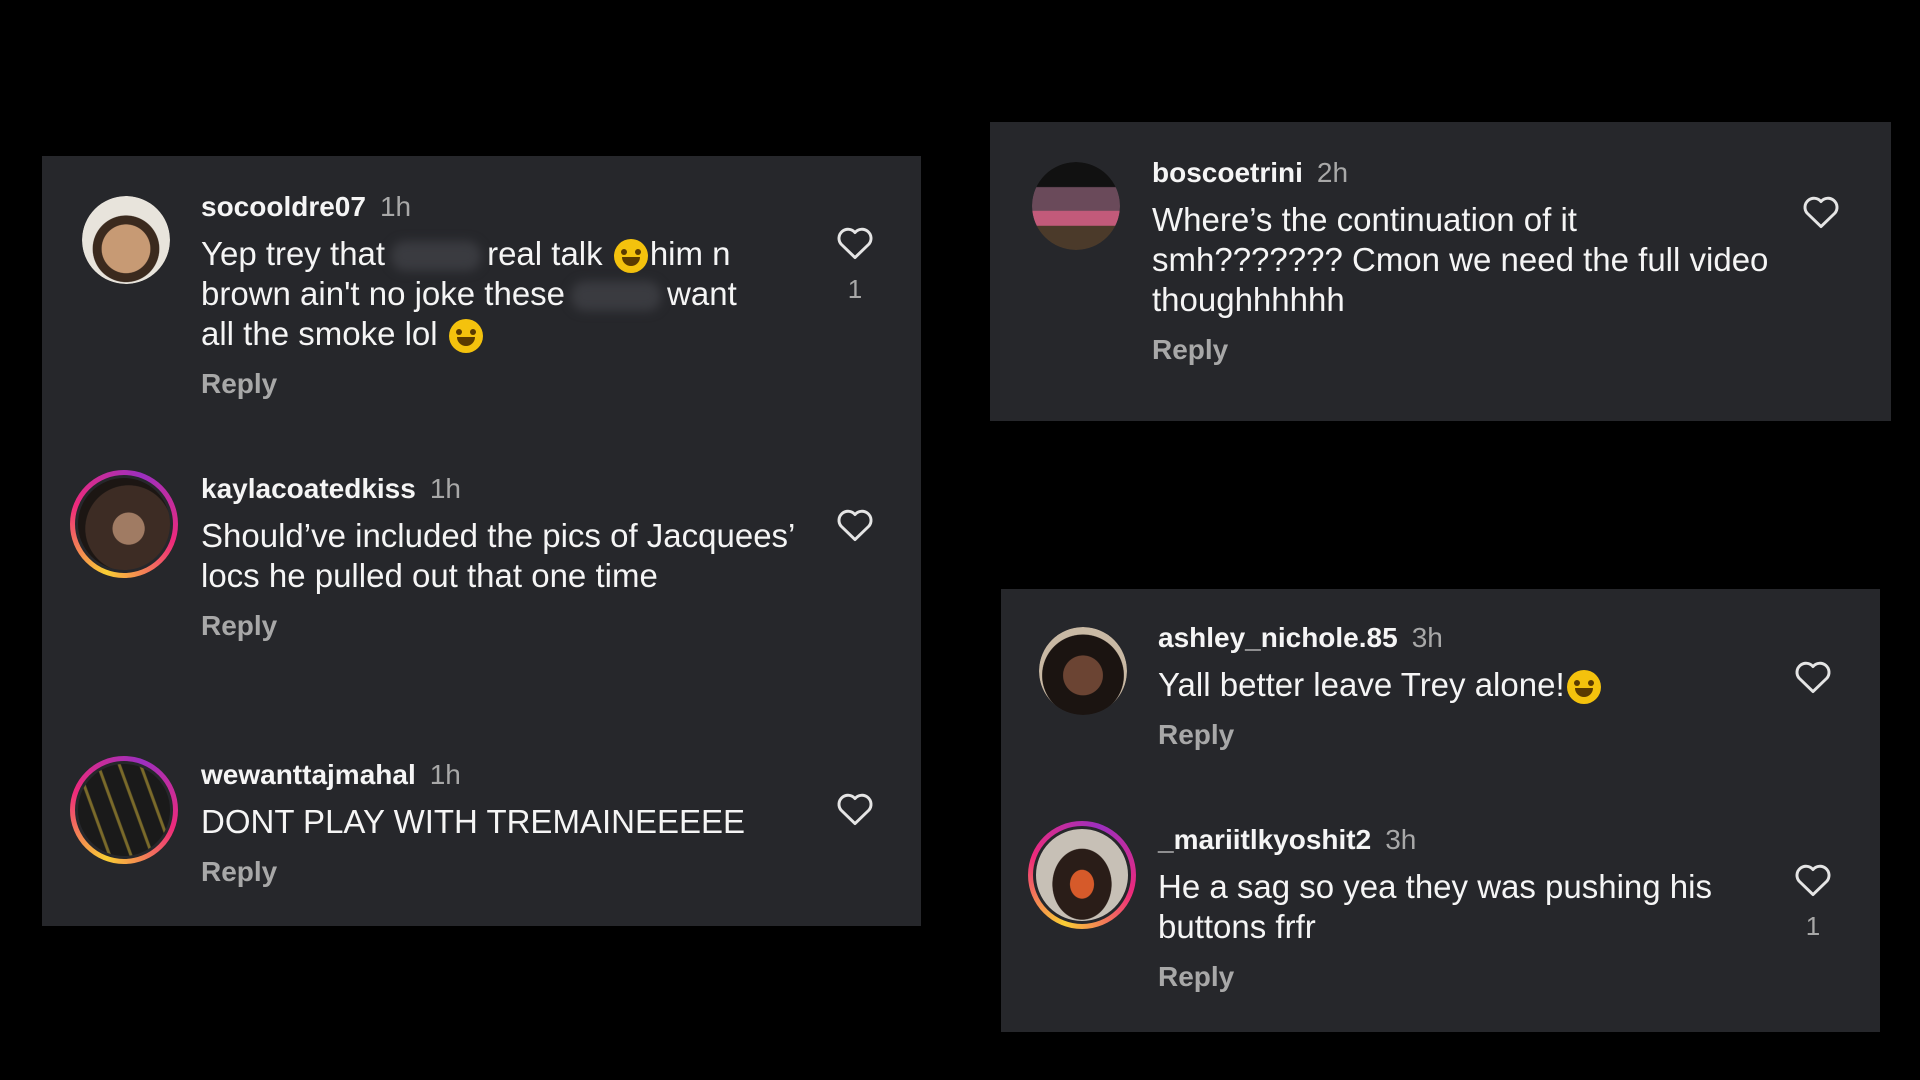  What do you see at coordinates (473, 821) in the screenshot?
I see `comment-text: DONT PLAY WITH TREMAINEEEEE` at bounding box center [473, 821].